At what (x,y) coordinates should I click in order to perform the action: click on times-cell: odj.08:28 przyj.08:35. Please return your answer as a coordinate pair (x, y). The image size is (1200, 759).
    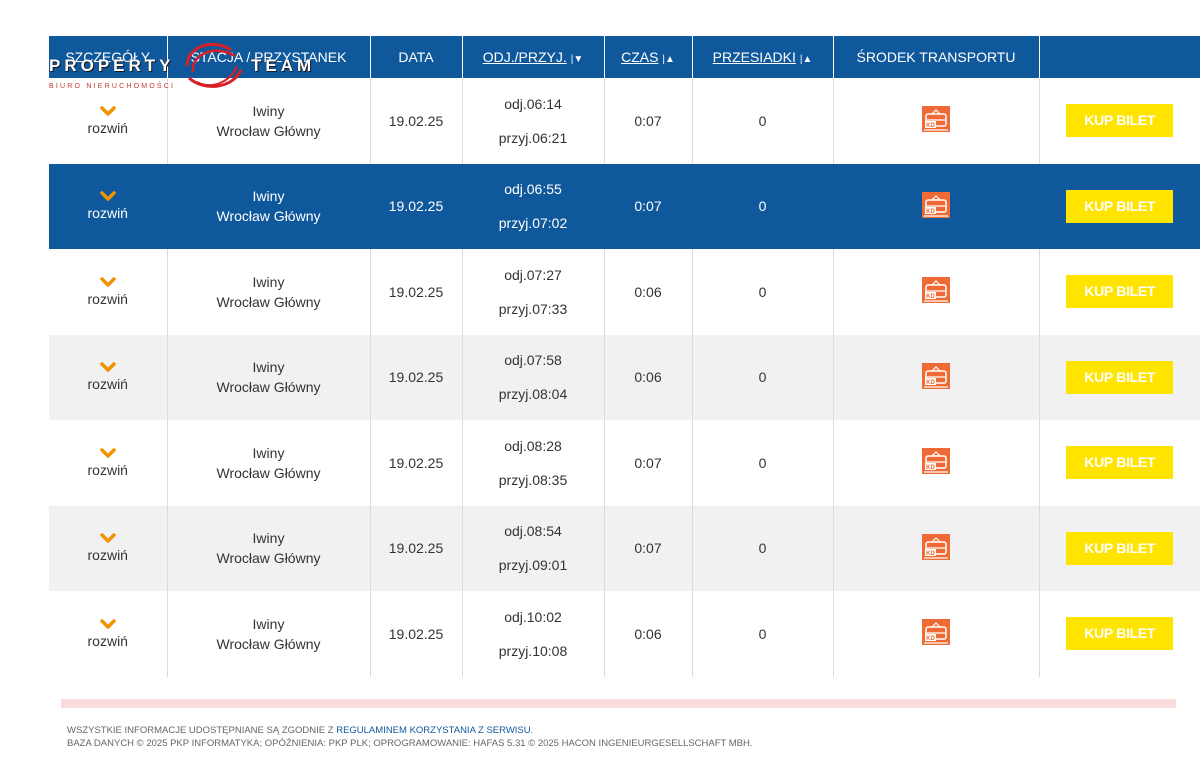
    Looking at the image, I should click on (533, 463).